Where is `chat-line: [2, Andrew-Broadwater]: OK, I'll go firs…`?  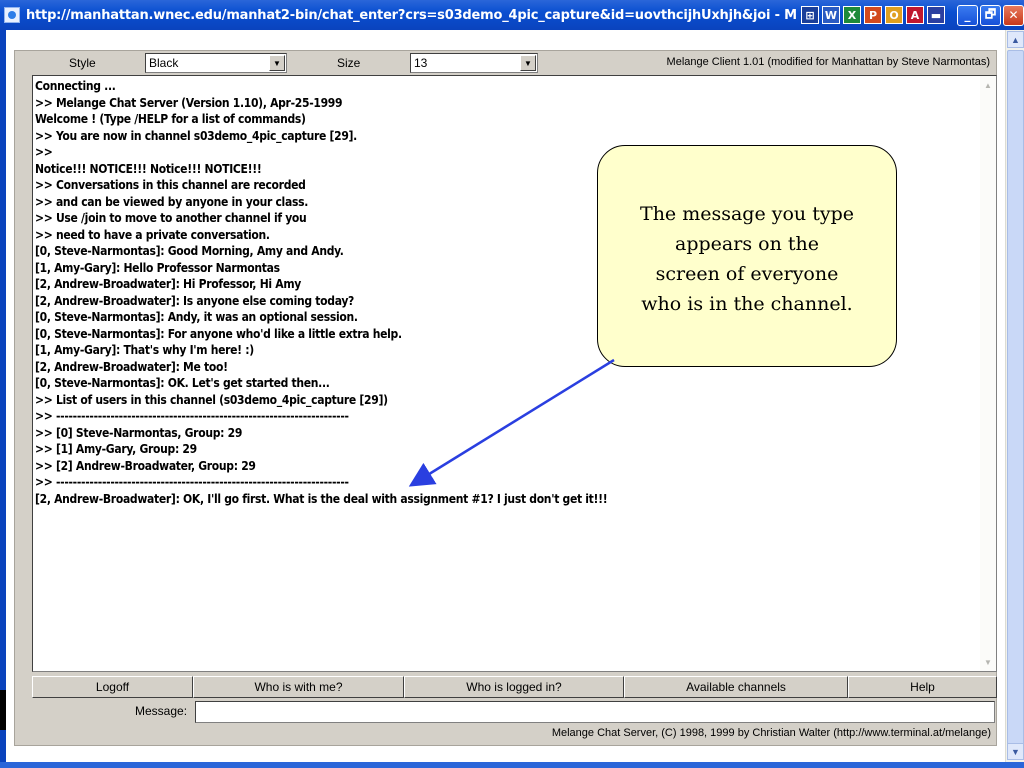
chat-line: [2, Andrew-Broadwater]: OK, I'll go firs… is located at coordinates (321, 498).